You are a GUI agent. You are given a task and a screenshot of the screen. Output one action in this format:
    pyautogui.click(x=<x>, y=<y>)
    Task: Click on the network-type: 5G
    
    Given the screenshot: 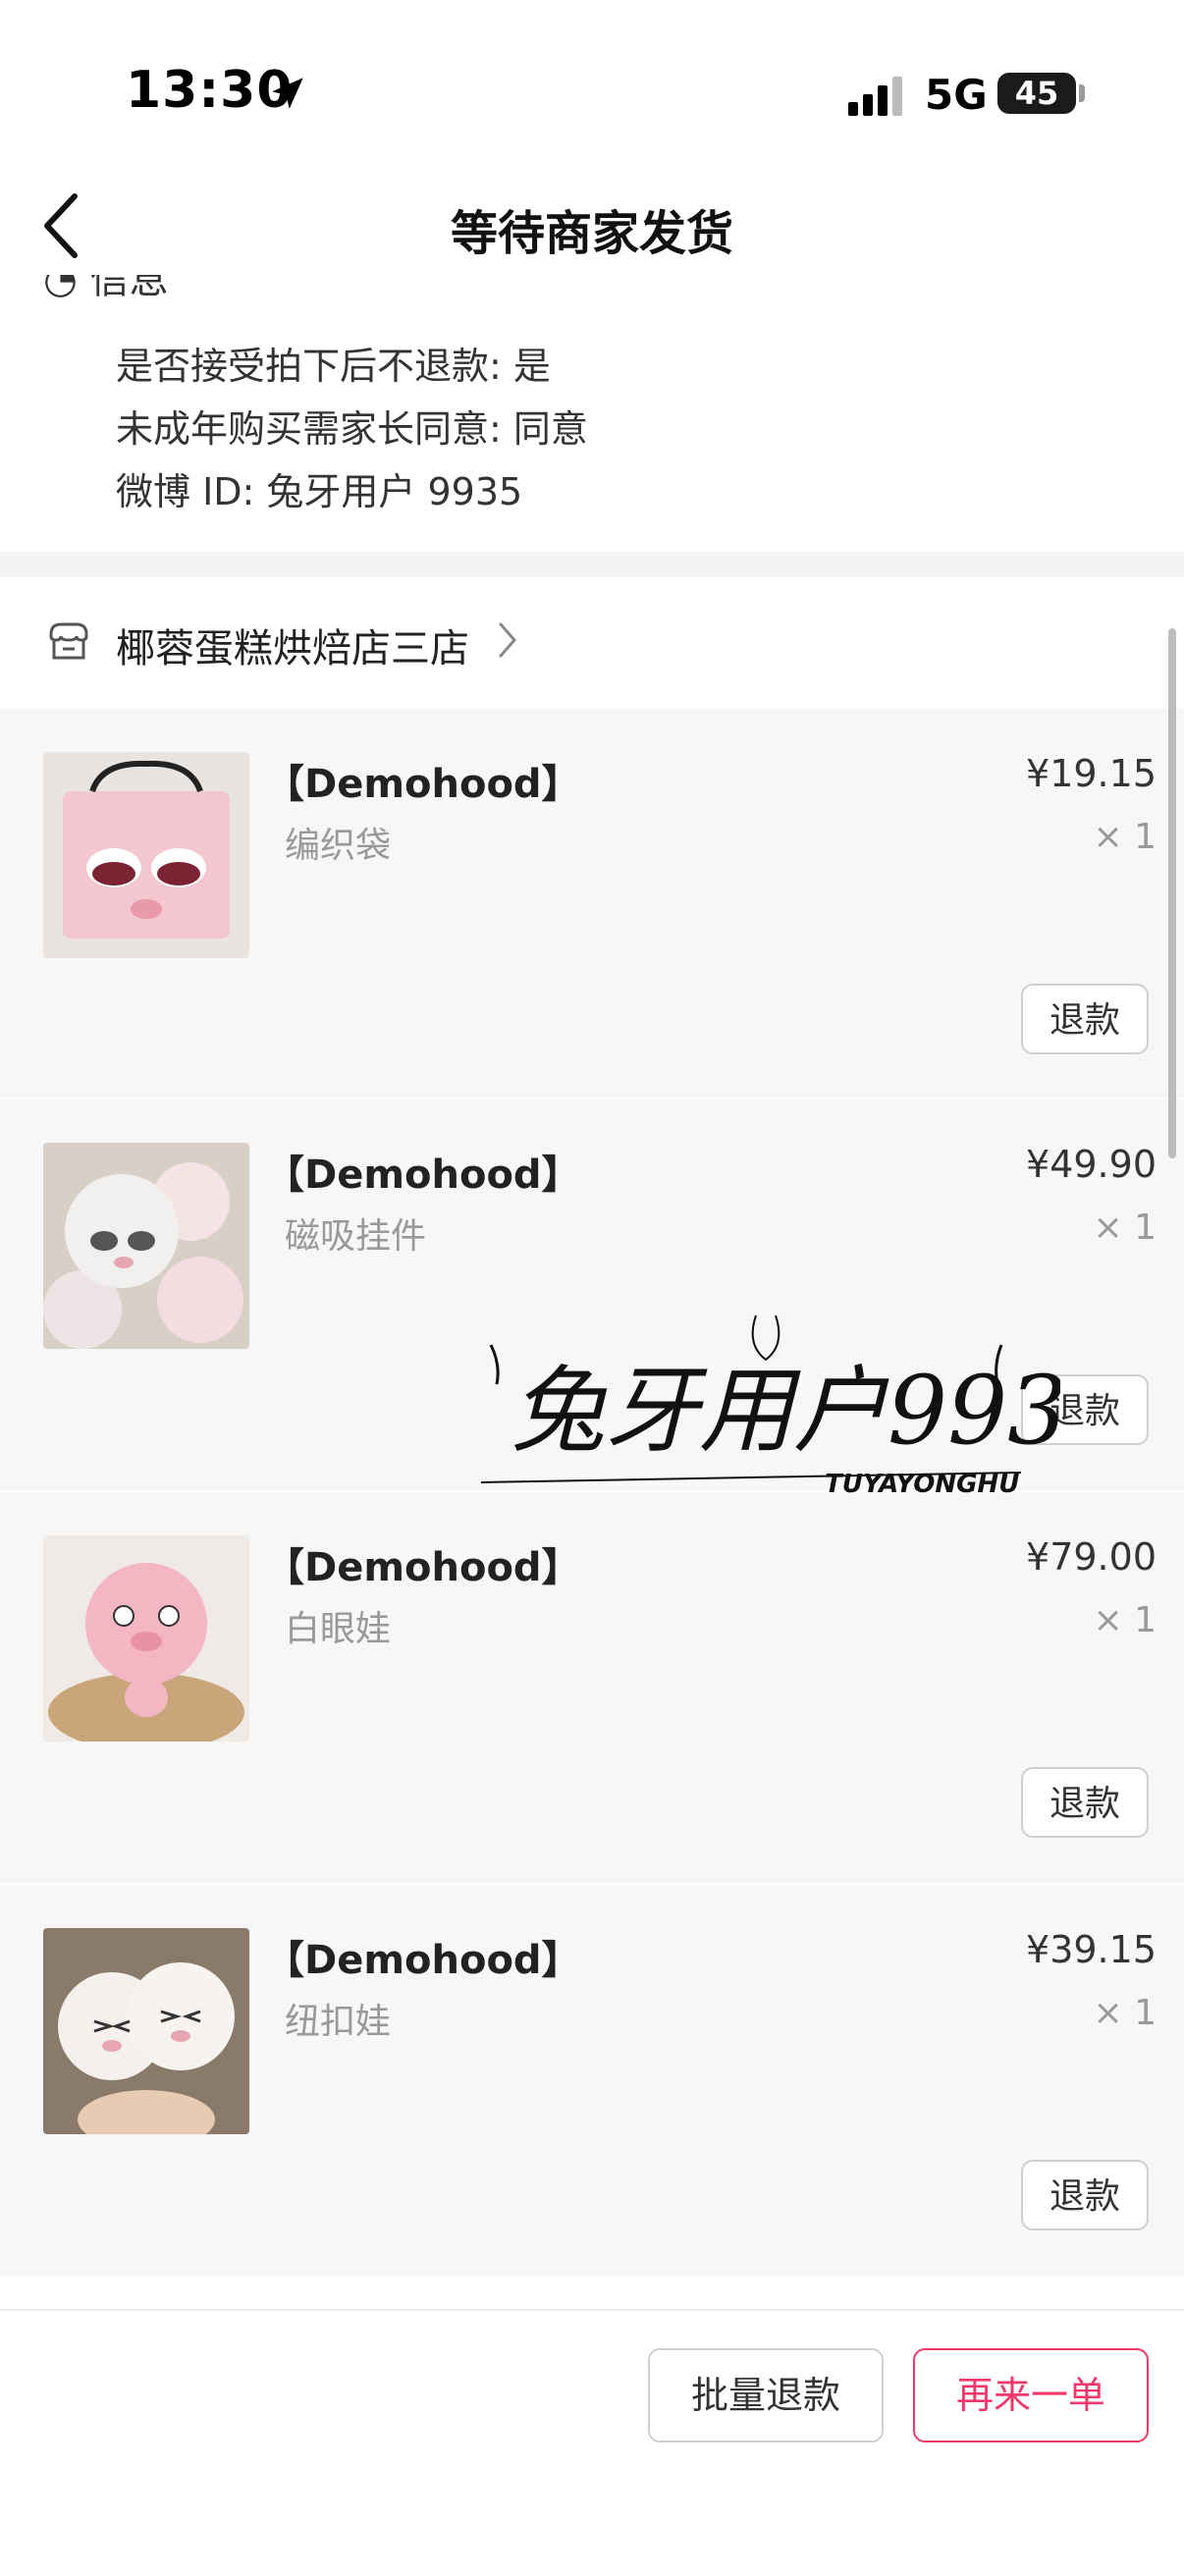 What is the action you would take?
    pyautogui.click(x=956, y=95)
    